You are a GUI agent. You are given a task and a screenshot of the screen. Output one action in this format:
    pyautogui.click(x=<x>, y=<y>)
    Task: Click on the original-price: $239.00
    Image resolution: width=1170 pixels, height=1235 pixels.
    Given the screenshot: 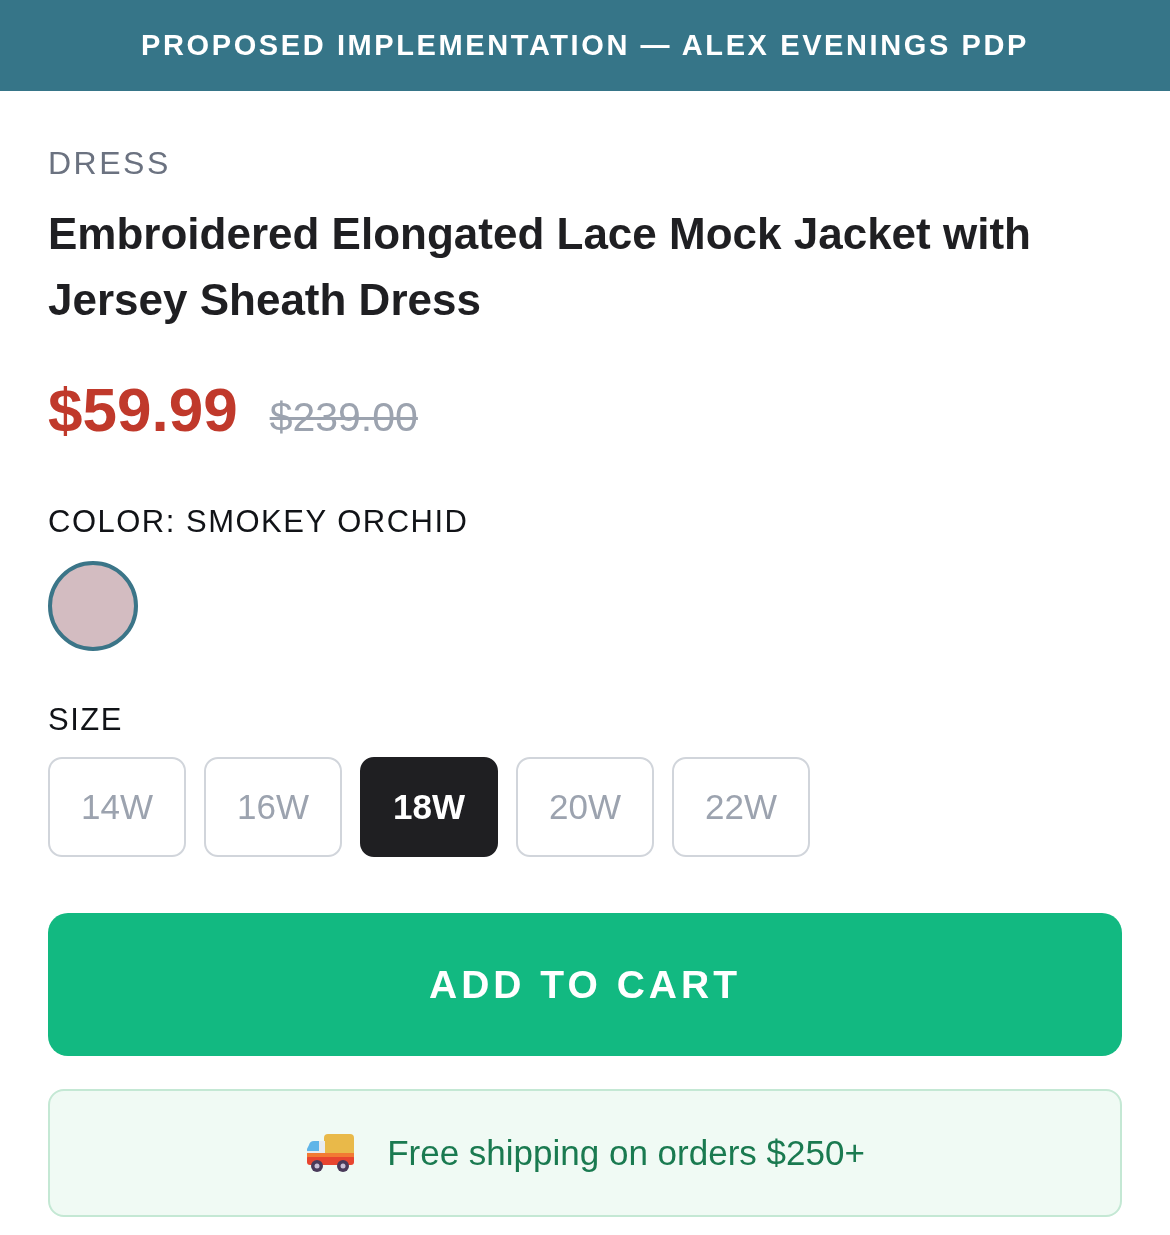 What is the action you would take?
    pyautogui.click(x=343, y=417)
    